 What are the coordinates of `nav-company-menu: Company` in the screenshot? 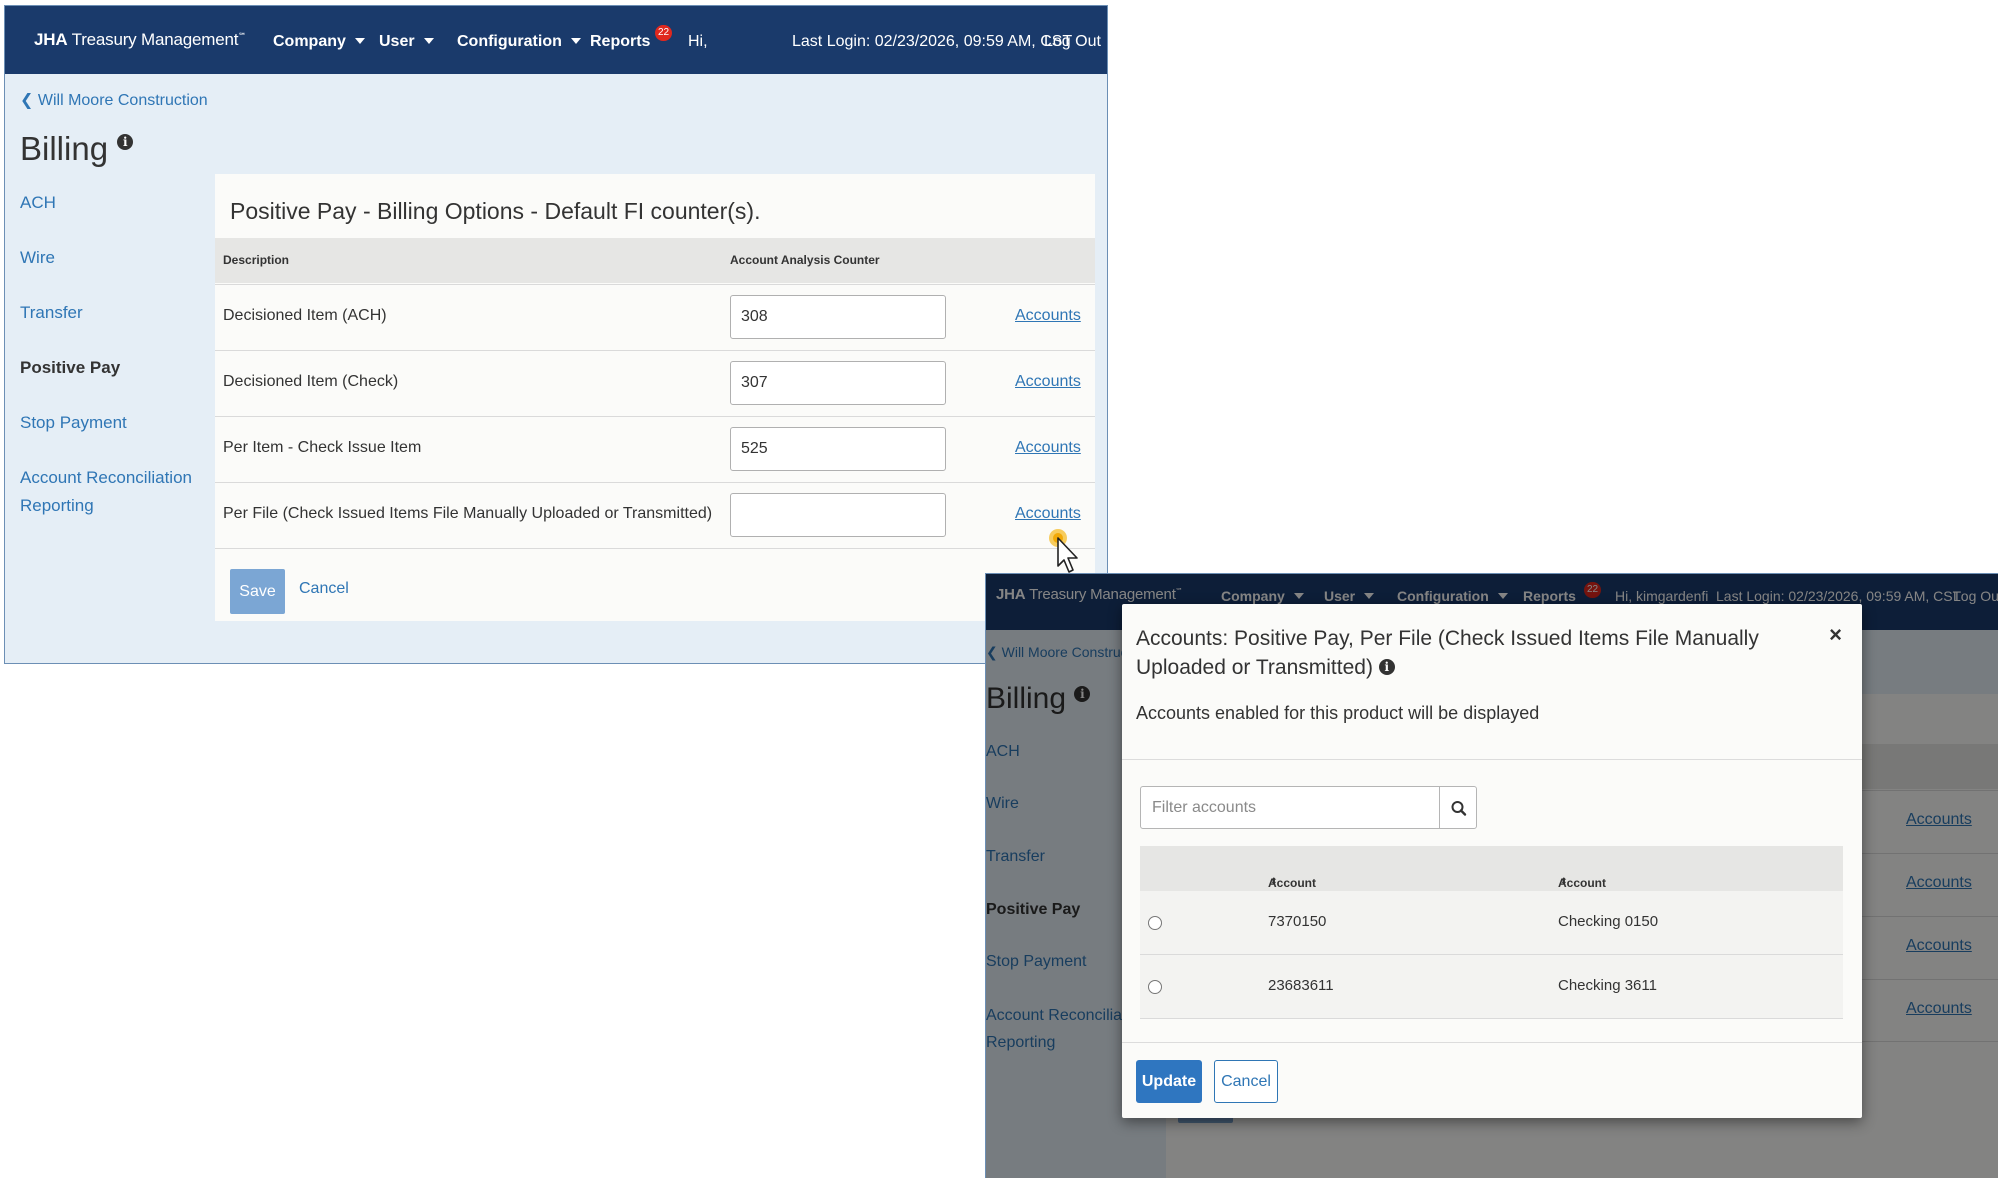 It's located at (319, 42).